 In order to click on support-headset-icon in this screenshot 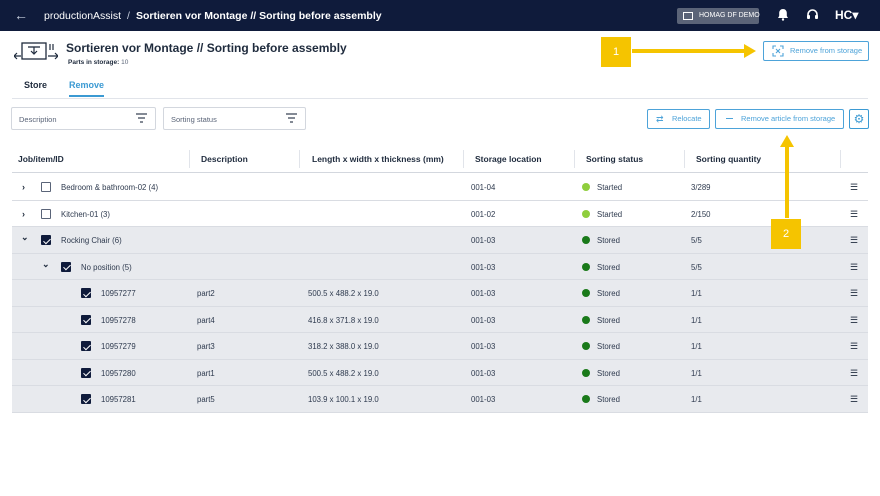, I will do `click(812, 14)`.